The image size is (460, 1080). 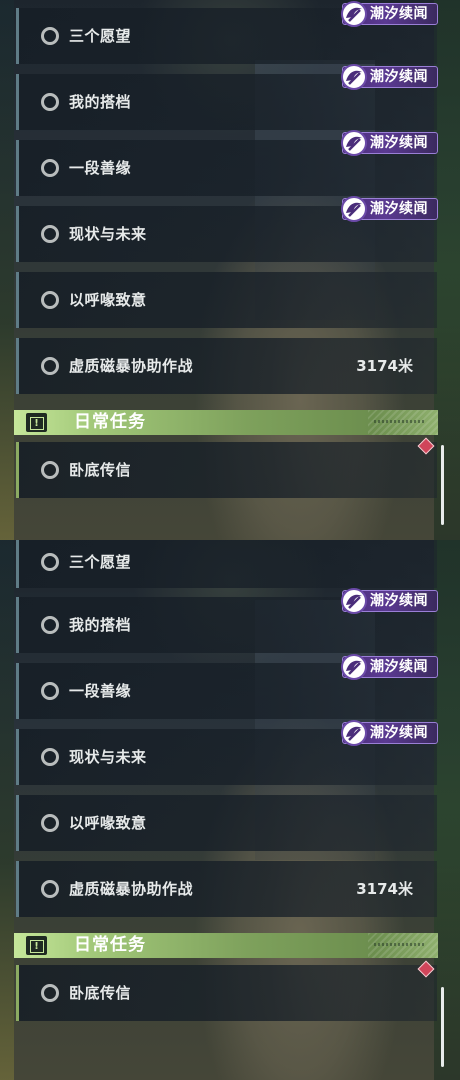 I want to click on quest-row: 三个愿望, so click(x=226, y=564).